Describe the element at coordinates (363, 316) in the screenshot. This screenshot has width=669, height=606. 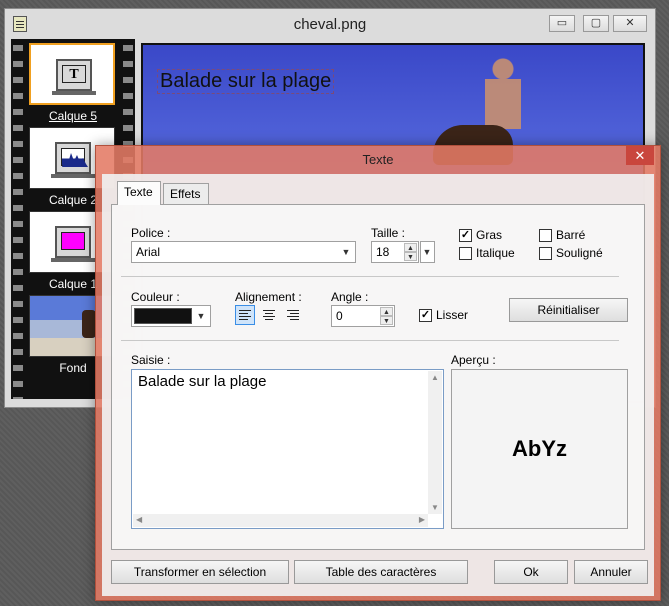
I see `angle-spinner: 0 ▲ ▼` at that location.